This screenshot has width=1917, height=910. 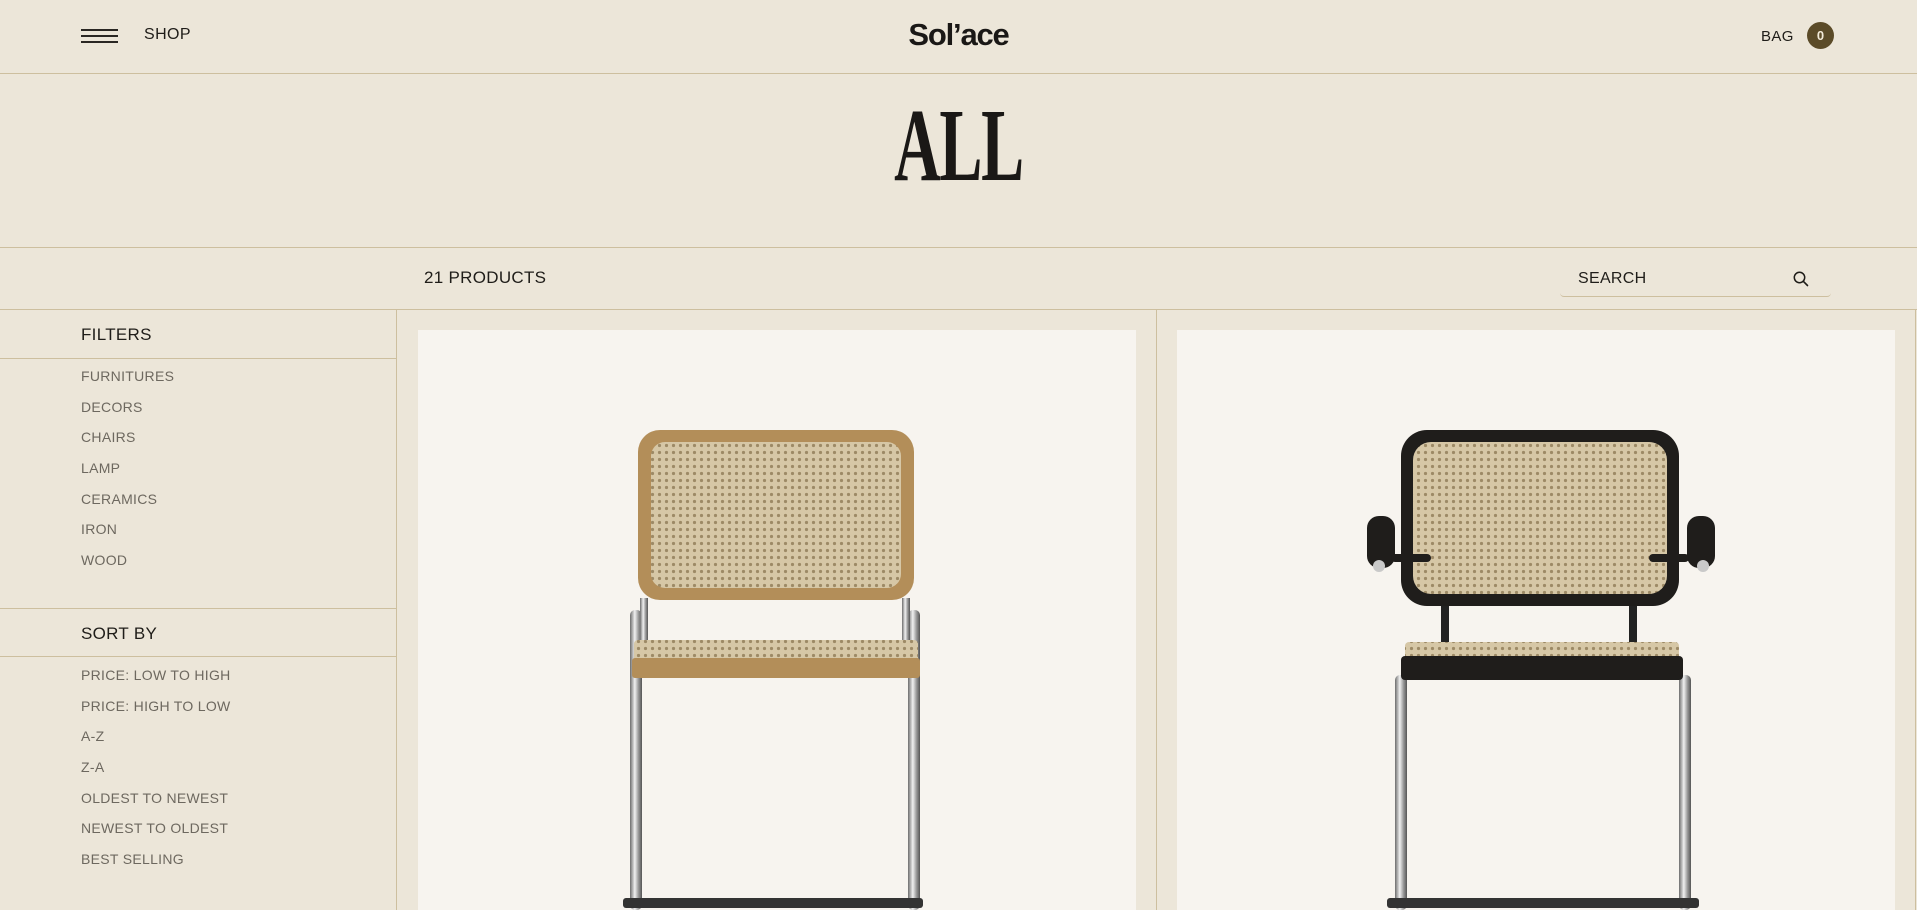 I want to click on sort-title: SORT BY, so click(x=119, y=633).